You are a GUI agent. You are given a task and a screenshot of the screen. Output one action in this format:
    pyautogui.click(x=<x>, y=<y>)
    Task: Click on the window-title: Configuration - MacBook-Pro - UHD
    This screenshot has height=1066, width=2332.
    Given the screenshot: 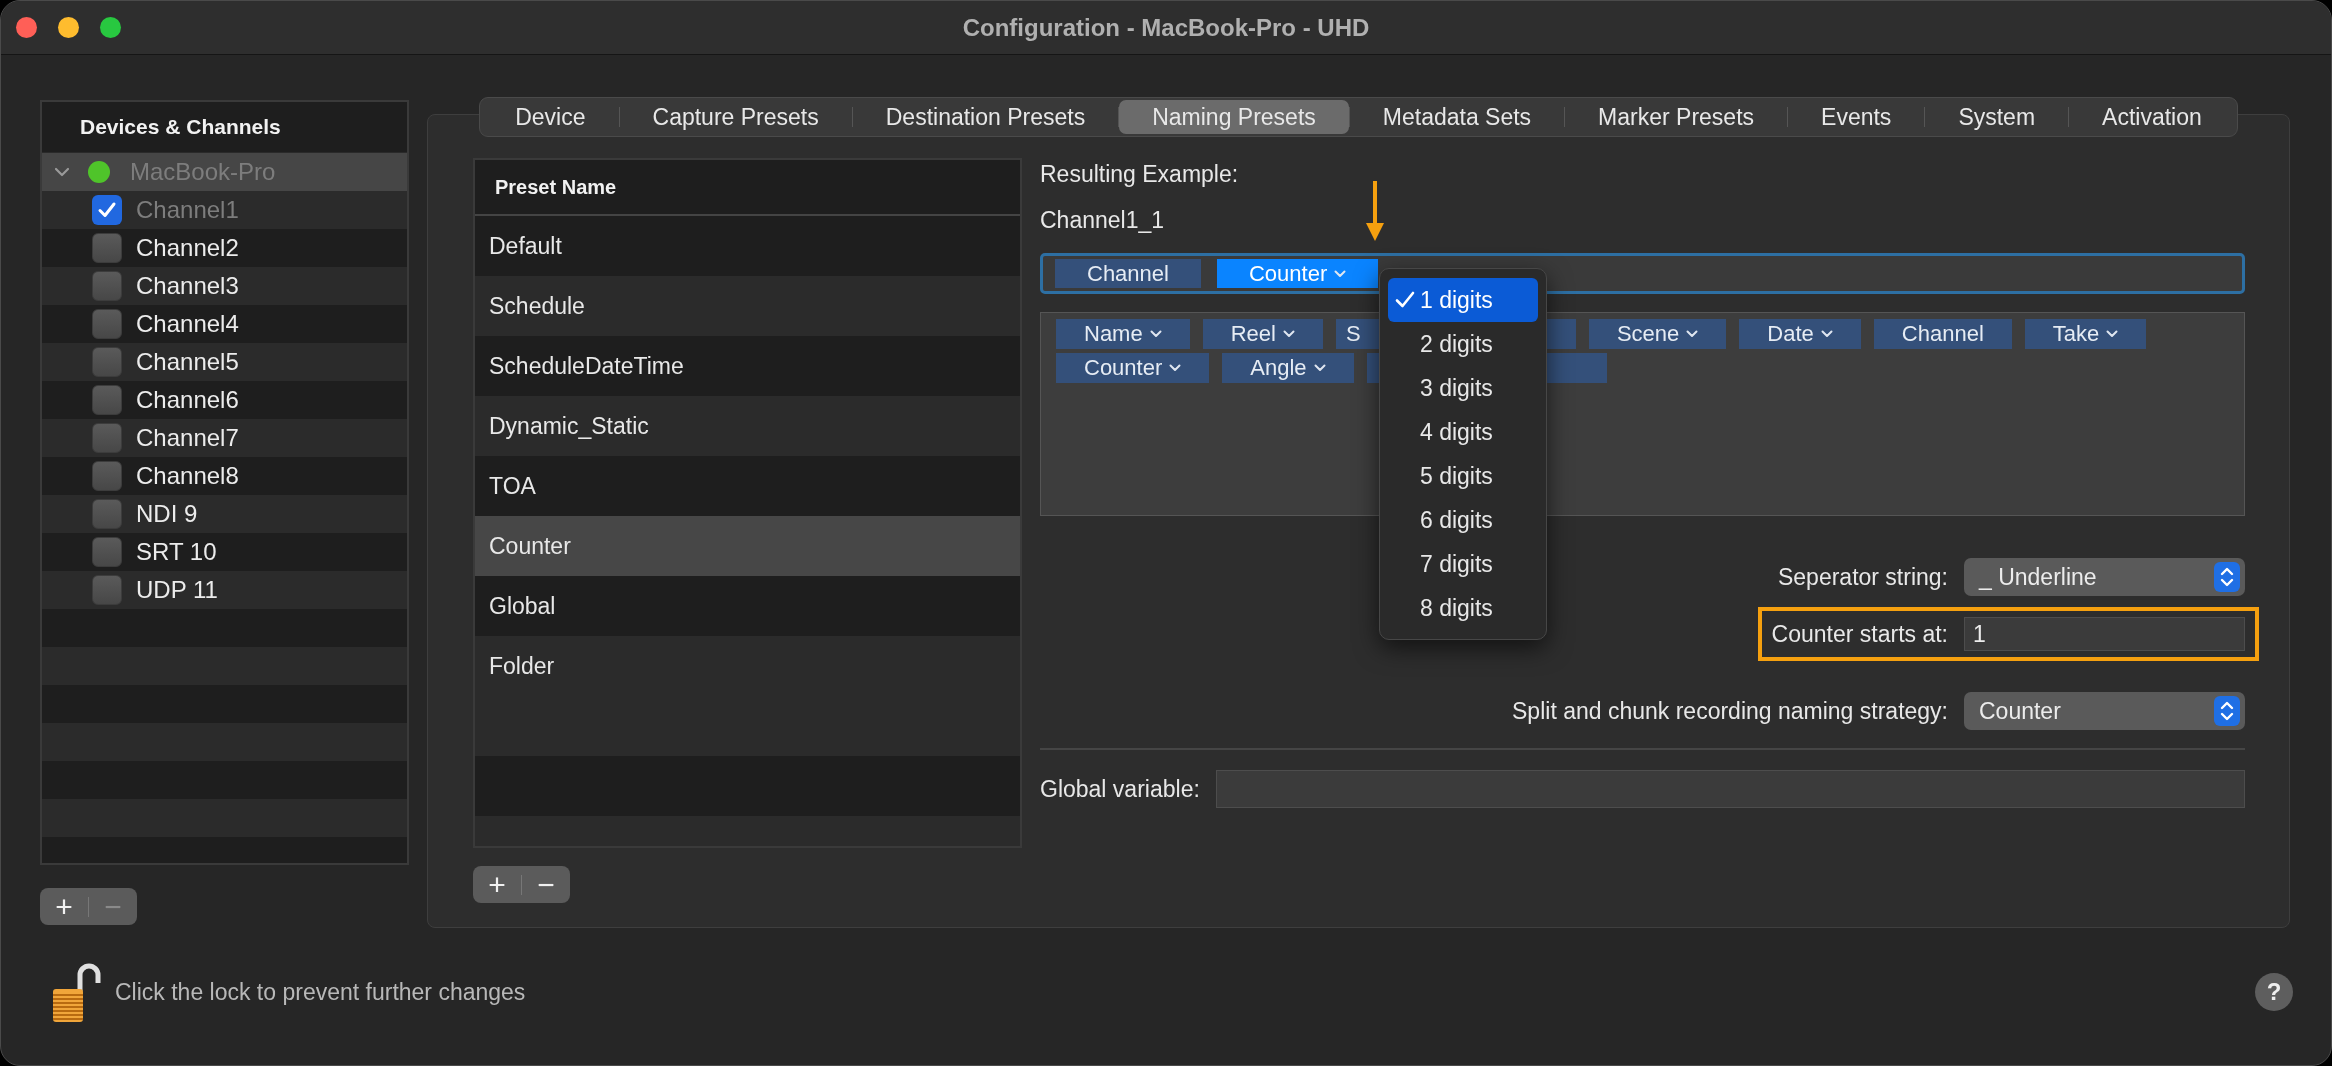 What is the action you would take?
    pyautogui.click(x=1166, y=27)
    